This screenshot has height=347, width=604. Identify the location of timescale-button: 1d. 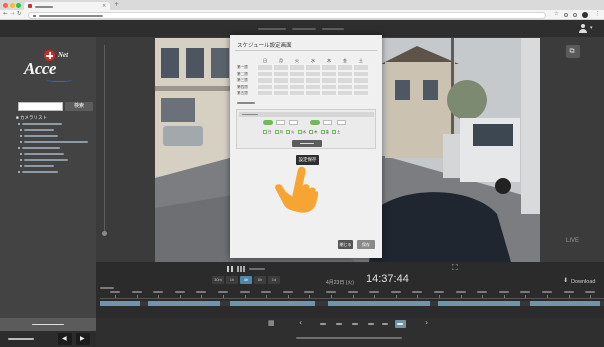
(274, 280).